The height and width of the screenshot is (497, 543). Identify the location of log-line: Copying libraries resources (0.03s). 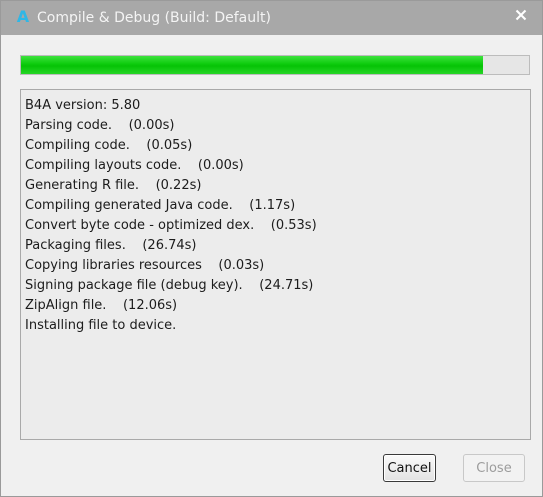
(145, 265).